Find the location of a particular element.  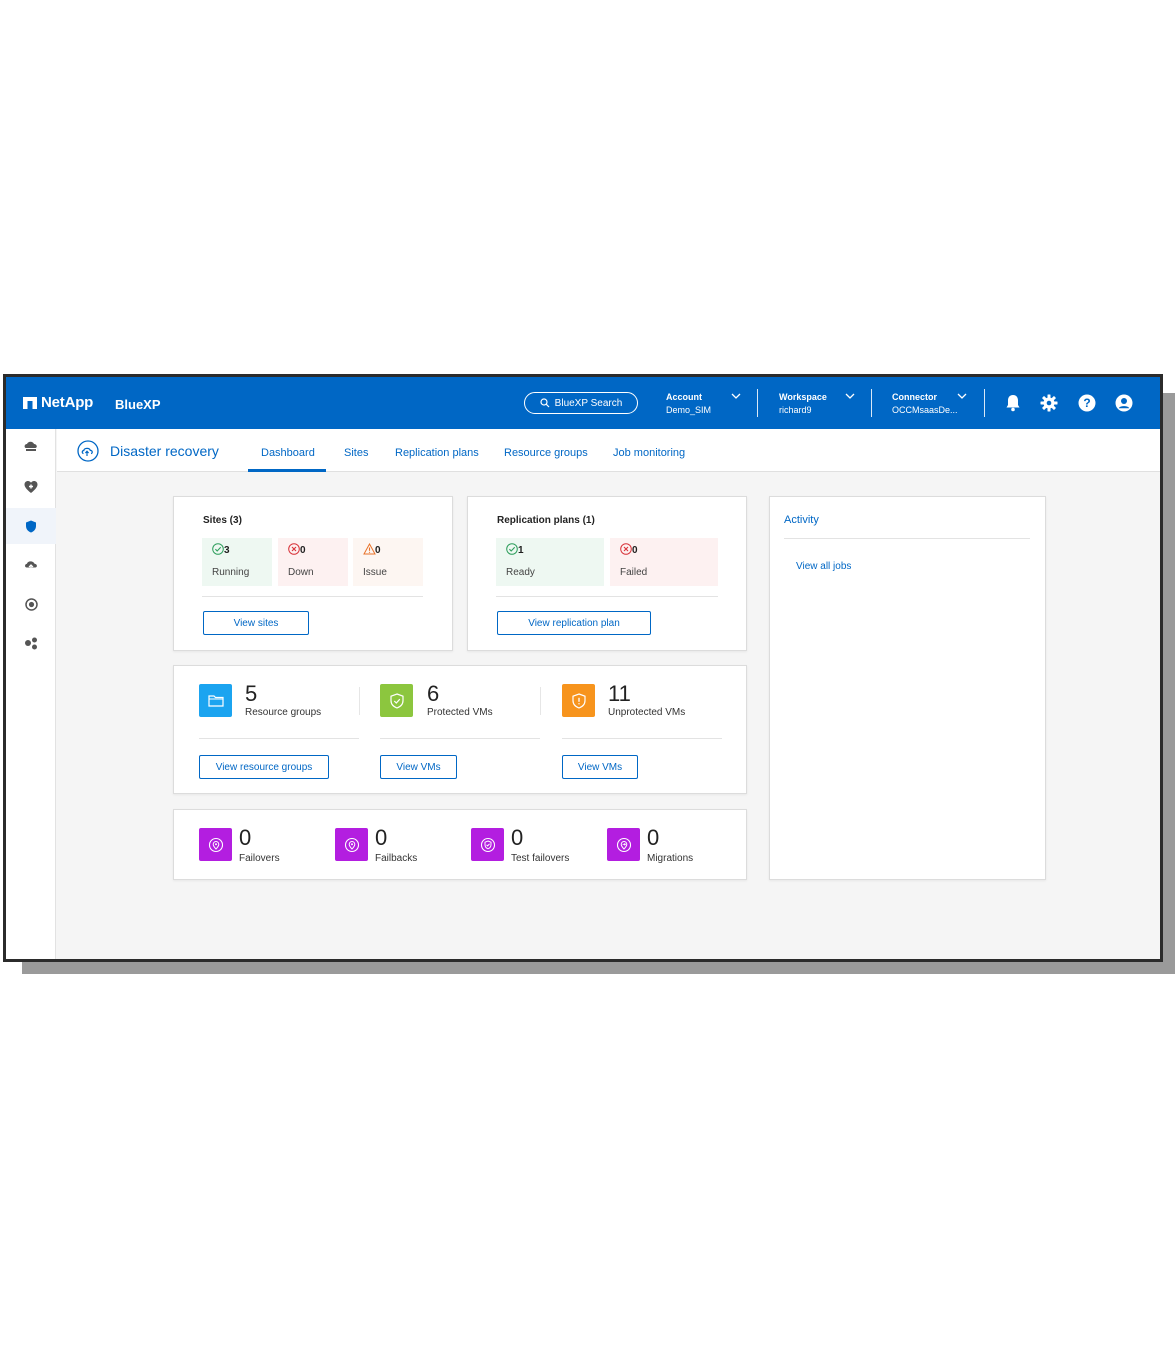

folder-icon is located at coordinates (215, 701).